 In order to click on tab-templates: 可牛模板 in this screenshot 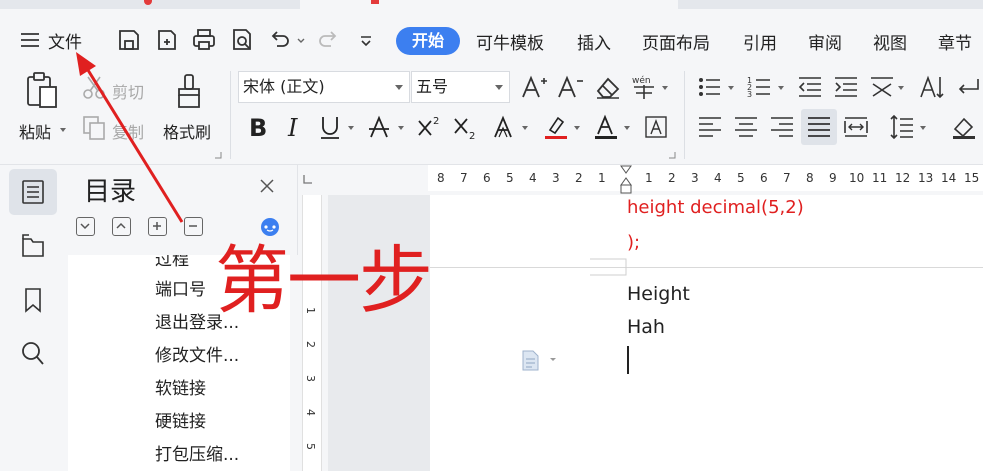, I will do `click(510, 41)`.